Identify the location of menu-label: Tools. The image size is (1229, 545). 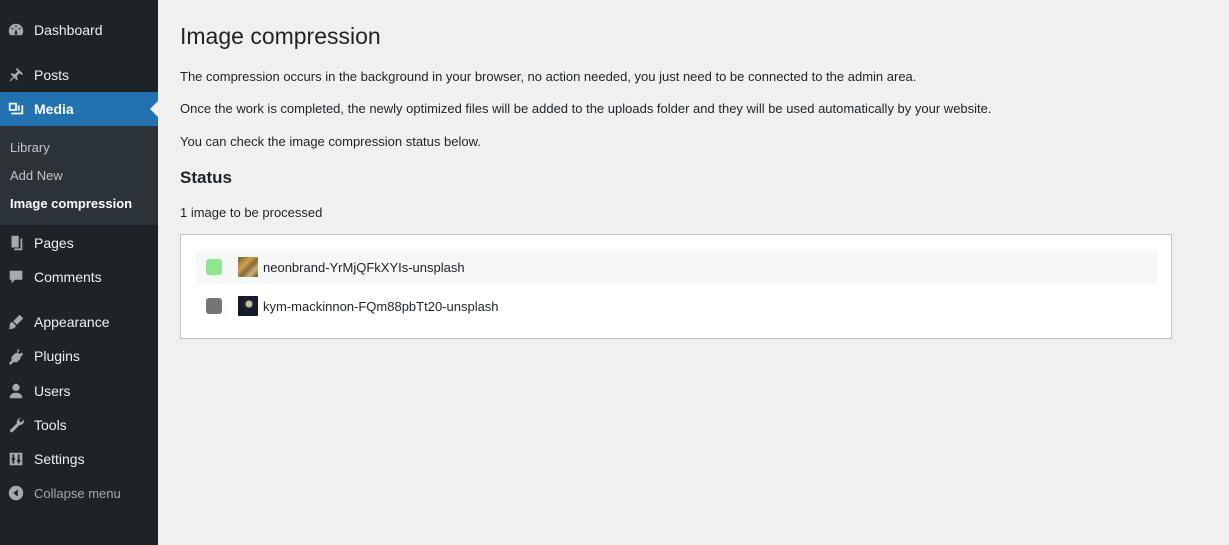
(50, 425).